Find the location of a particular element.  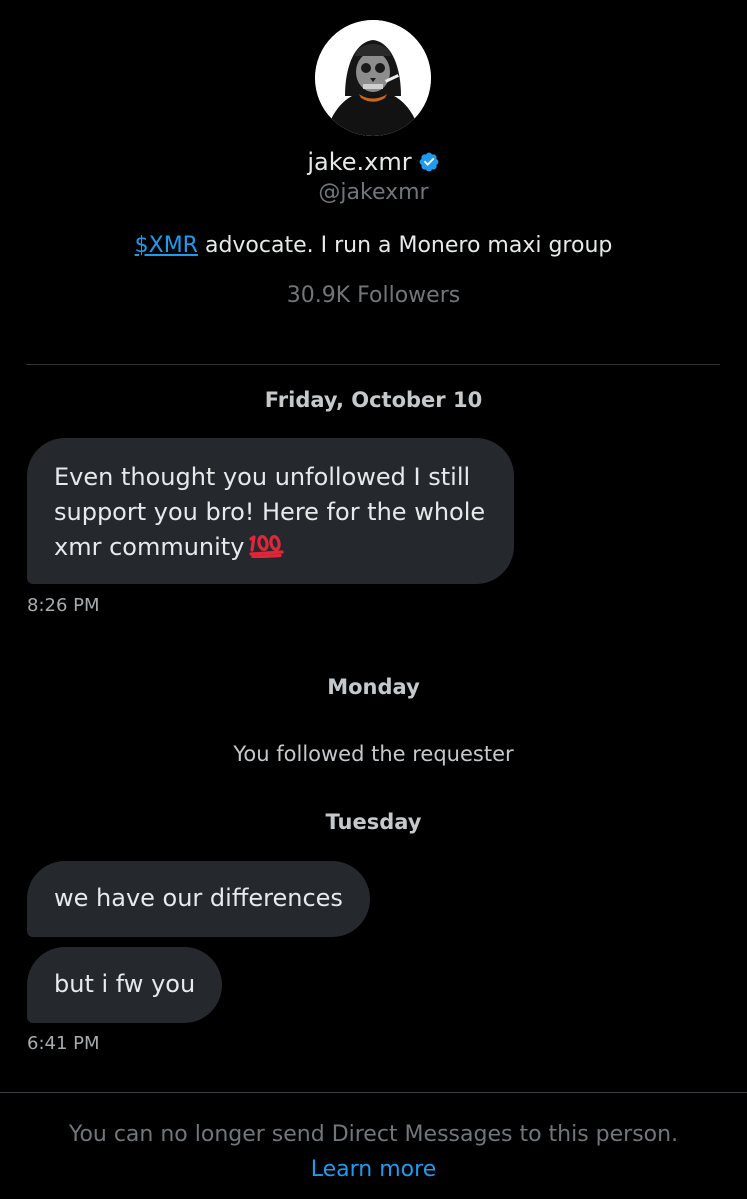

follower-count: 30.9K Followers is located at coordinates (373, 296).